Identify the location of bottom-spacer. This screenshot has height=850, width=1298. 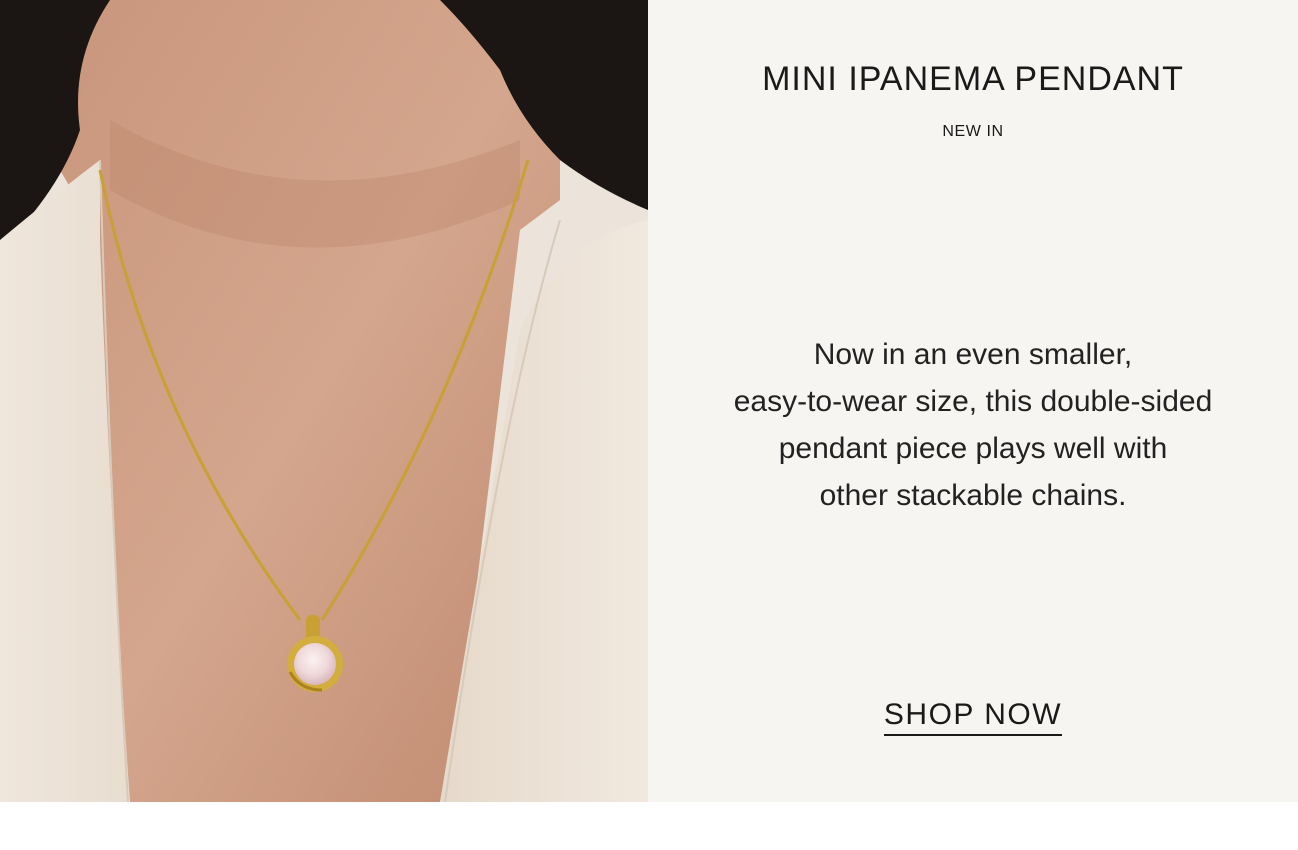
(649, 826).